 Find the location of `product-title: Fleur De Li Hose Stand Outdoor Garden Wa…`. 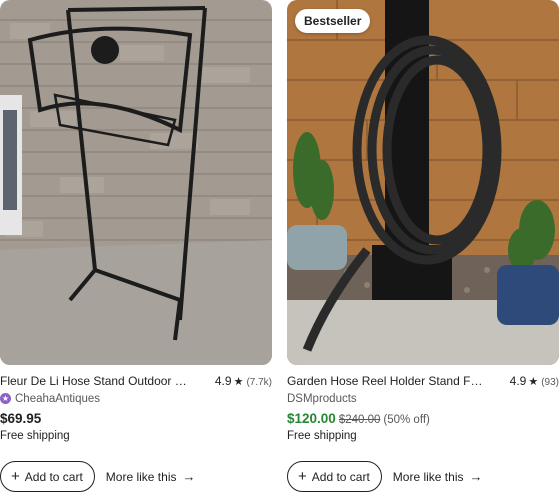

product-title: Fleur De Li Hose Stand Outdoor Garden Wa… is located at coordinates (98, 381).